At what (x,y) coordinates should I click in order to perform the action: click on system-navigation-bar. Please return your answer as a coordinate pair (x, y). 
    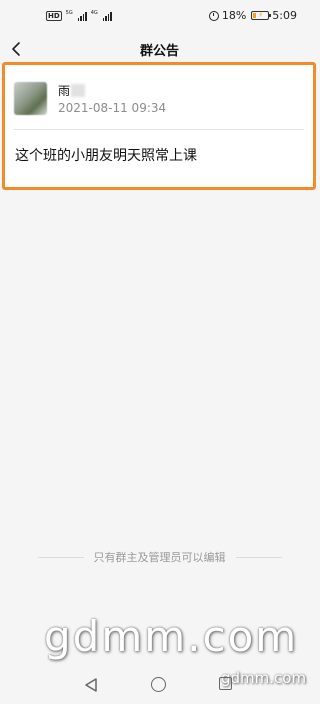
    Looking at the image, I should click on (159, 686).